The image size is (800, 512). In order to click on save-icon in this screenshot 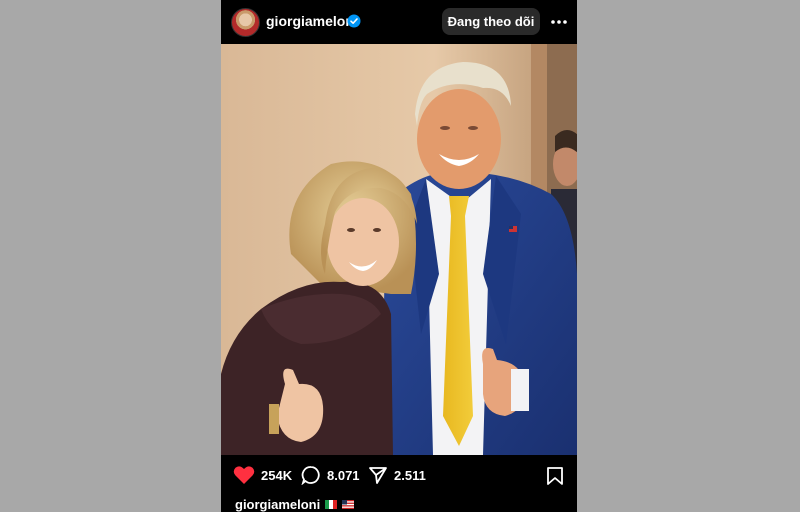, I will do `click(555, 476)`.